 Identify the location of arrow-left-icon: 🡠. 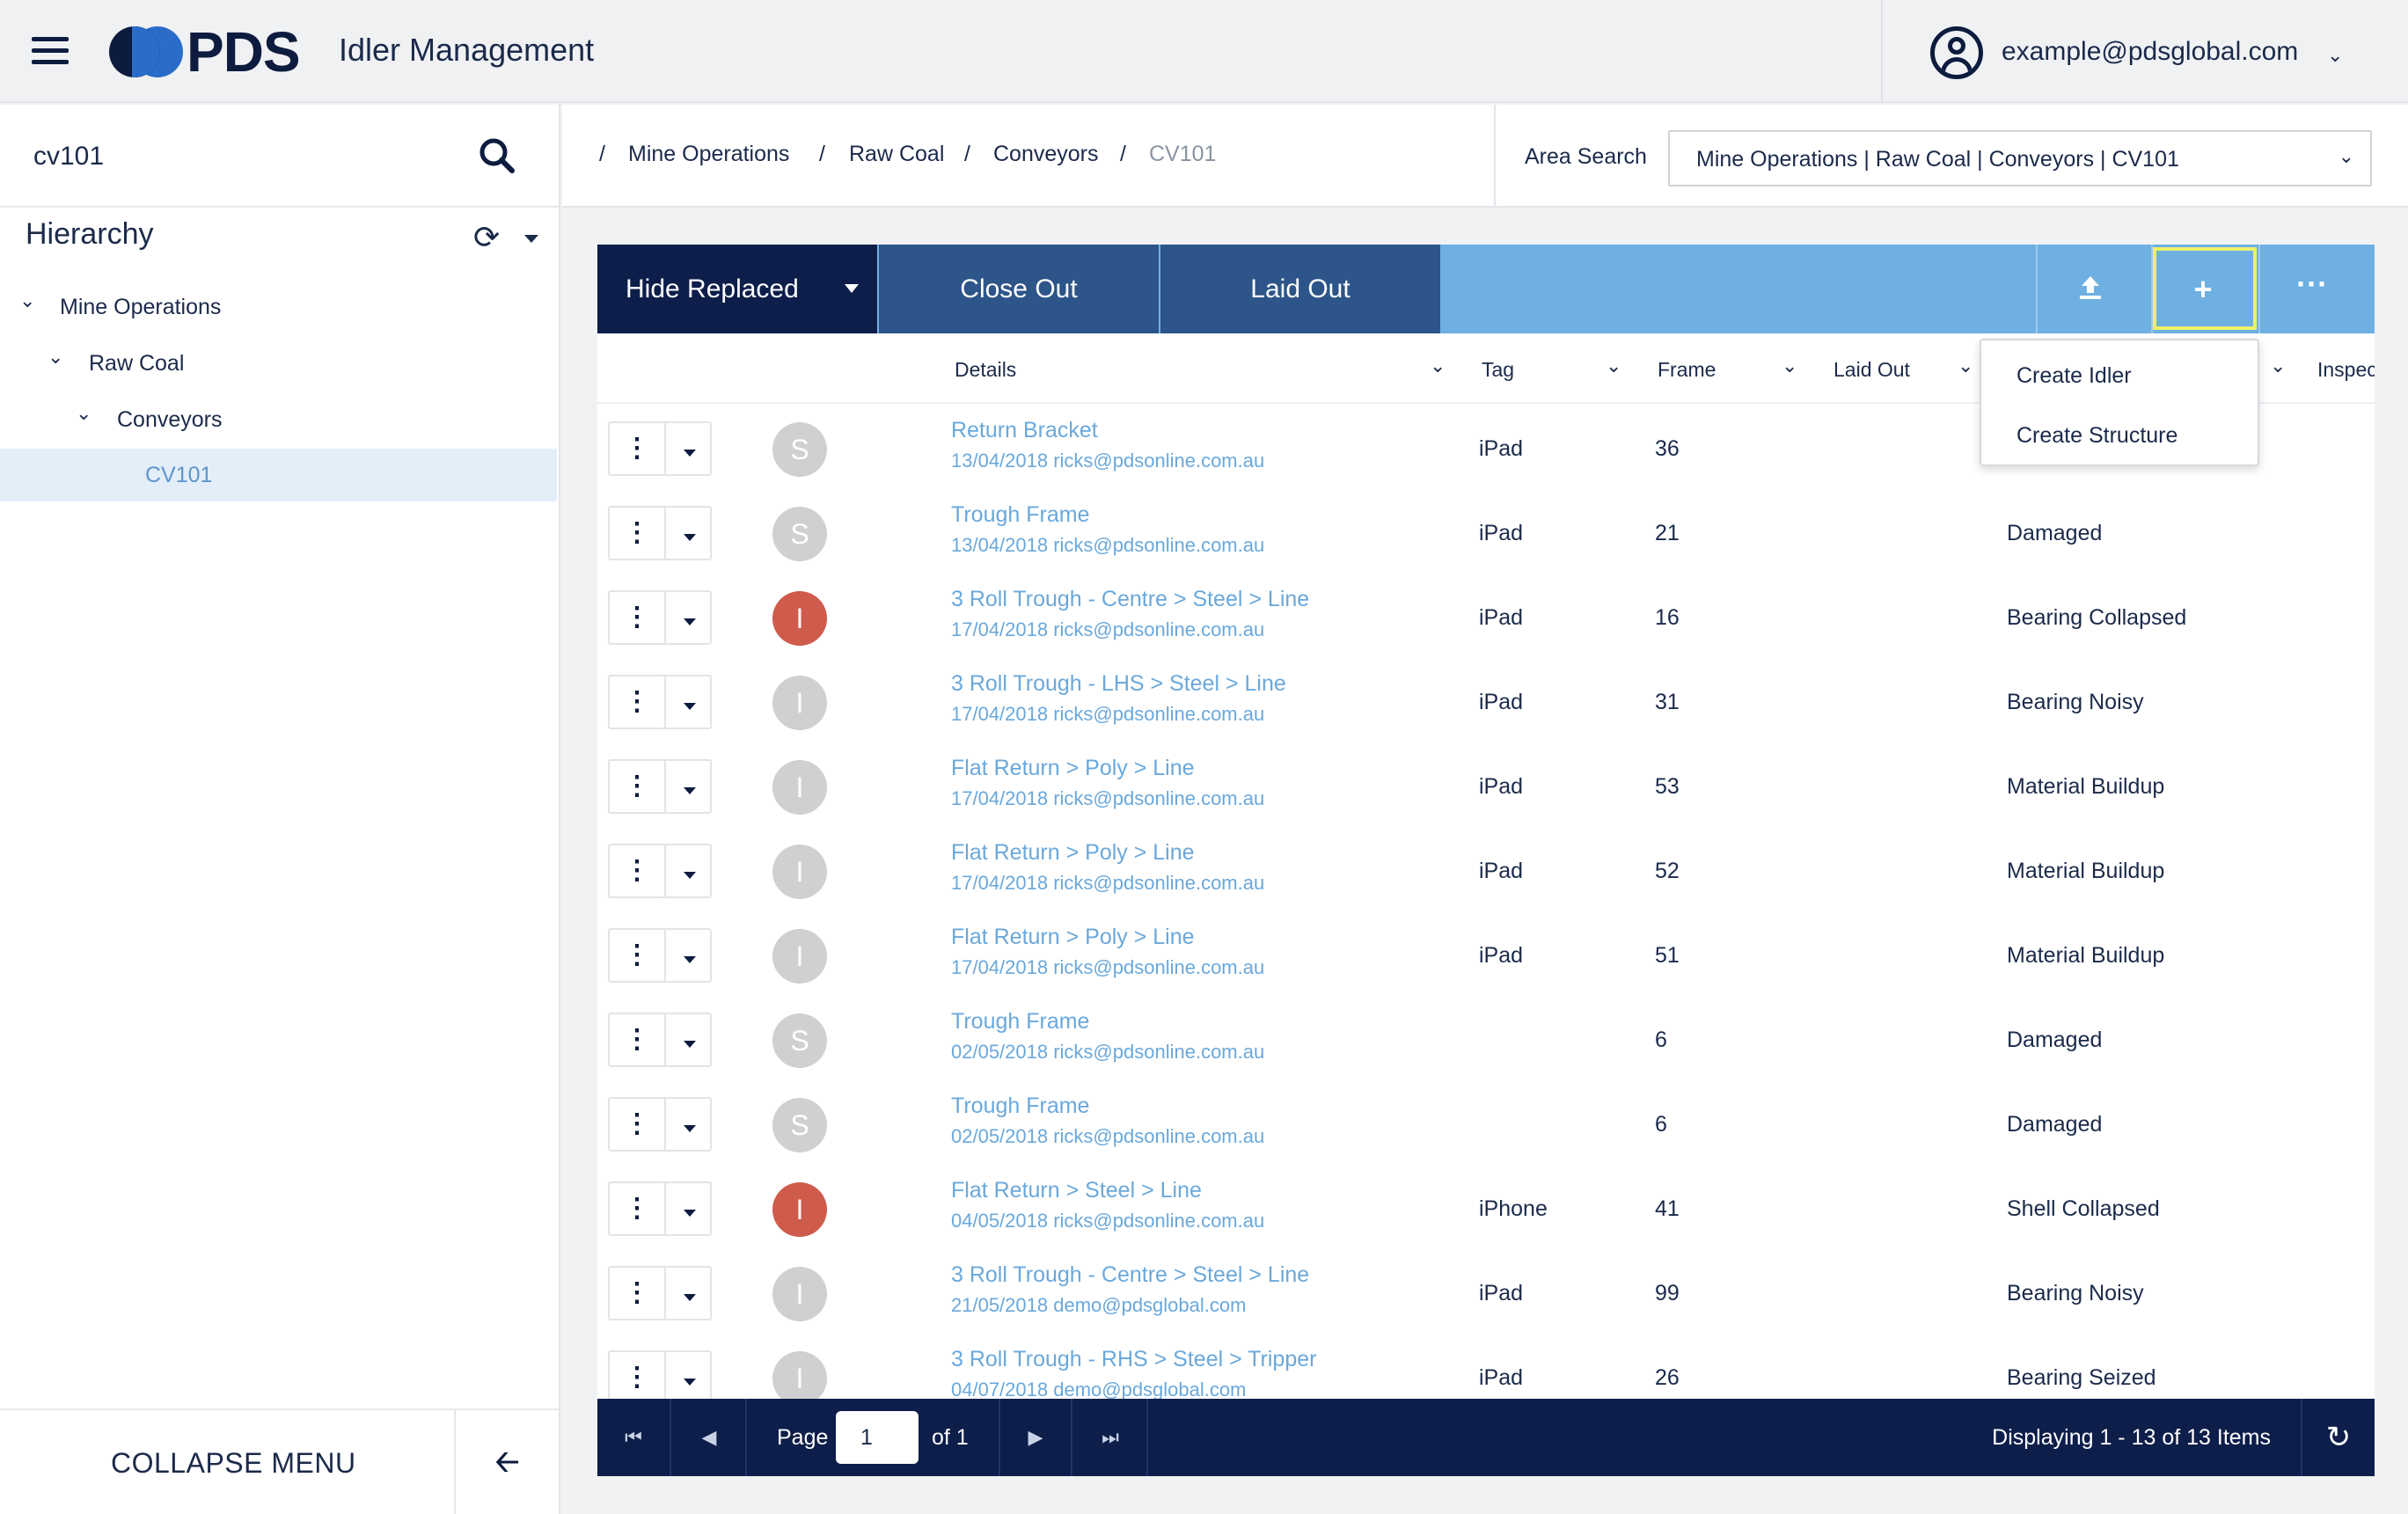
(506, 1462).